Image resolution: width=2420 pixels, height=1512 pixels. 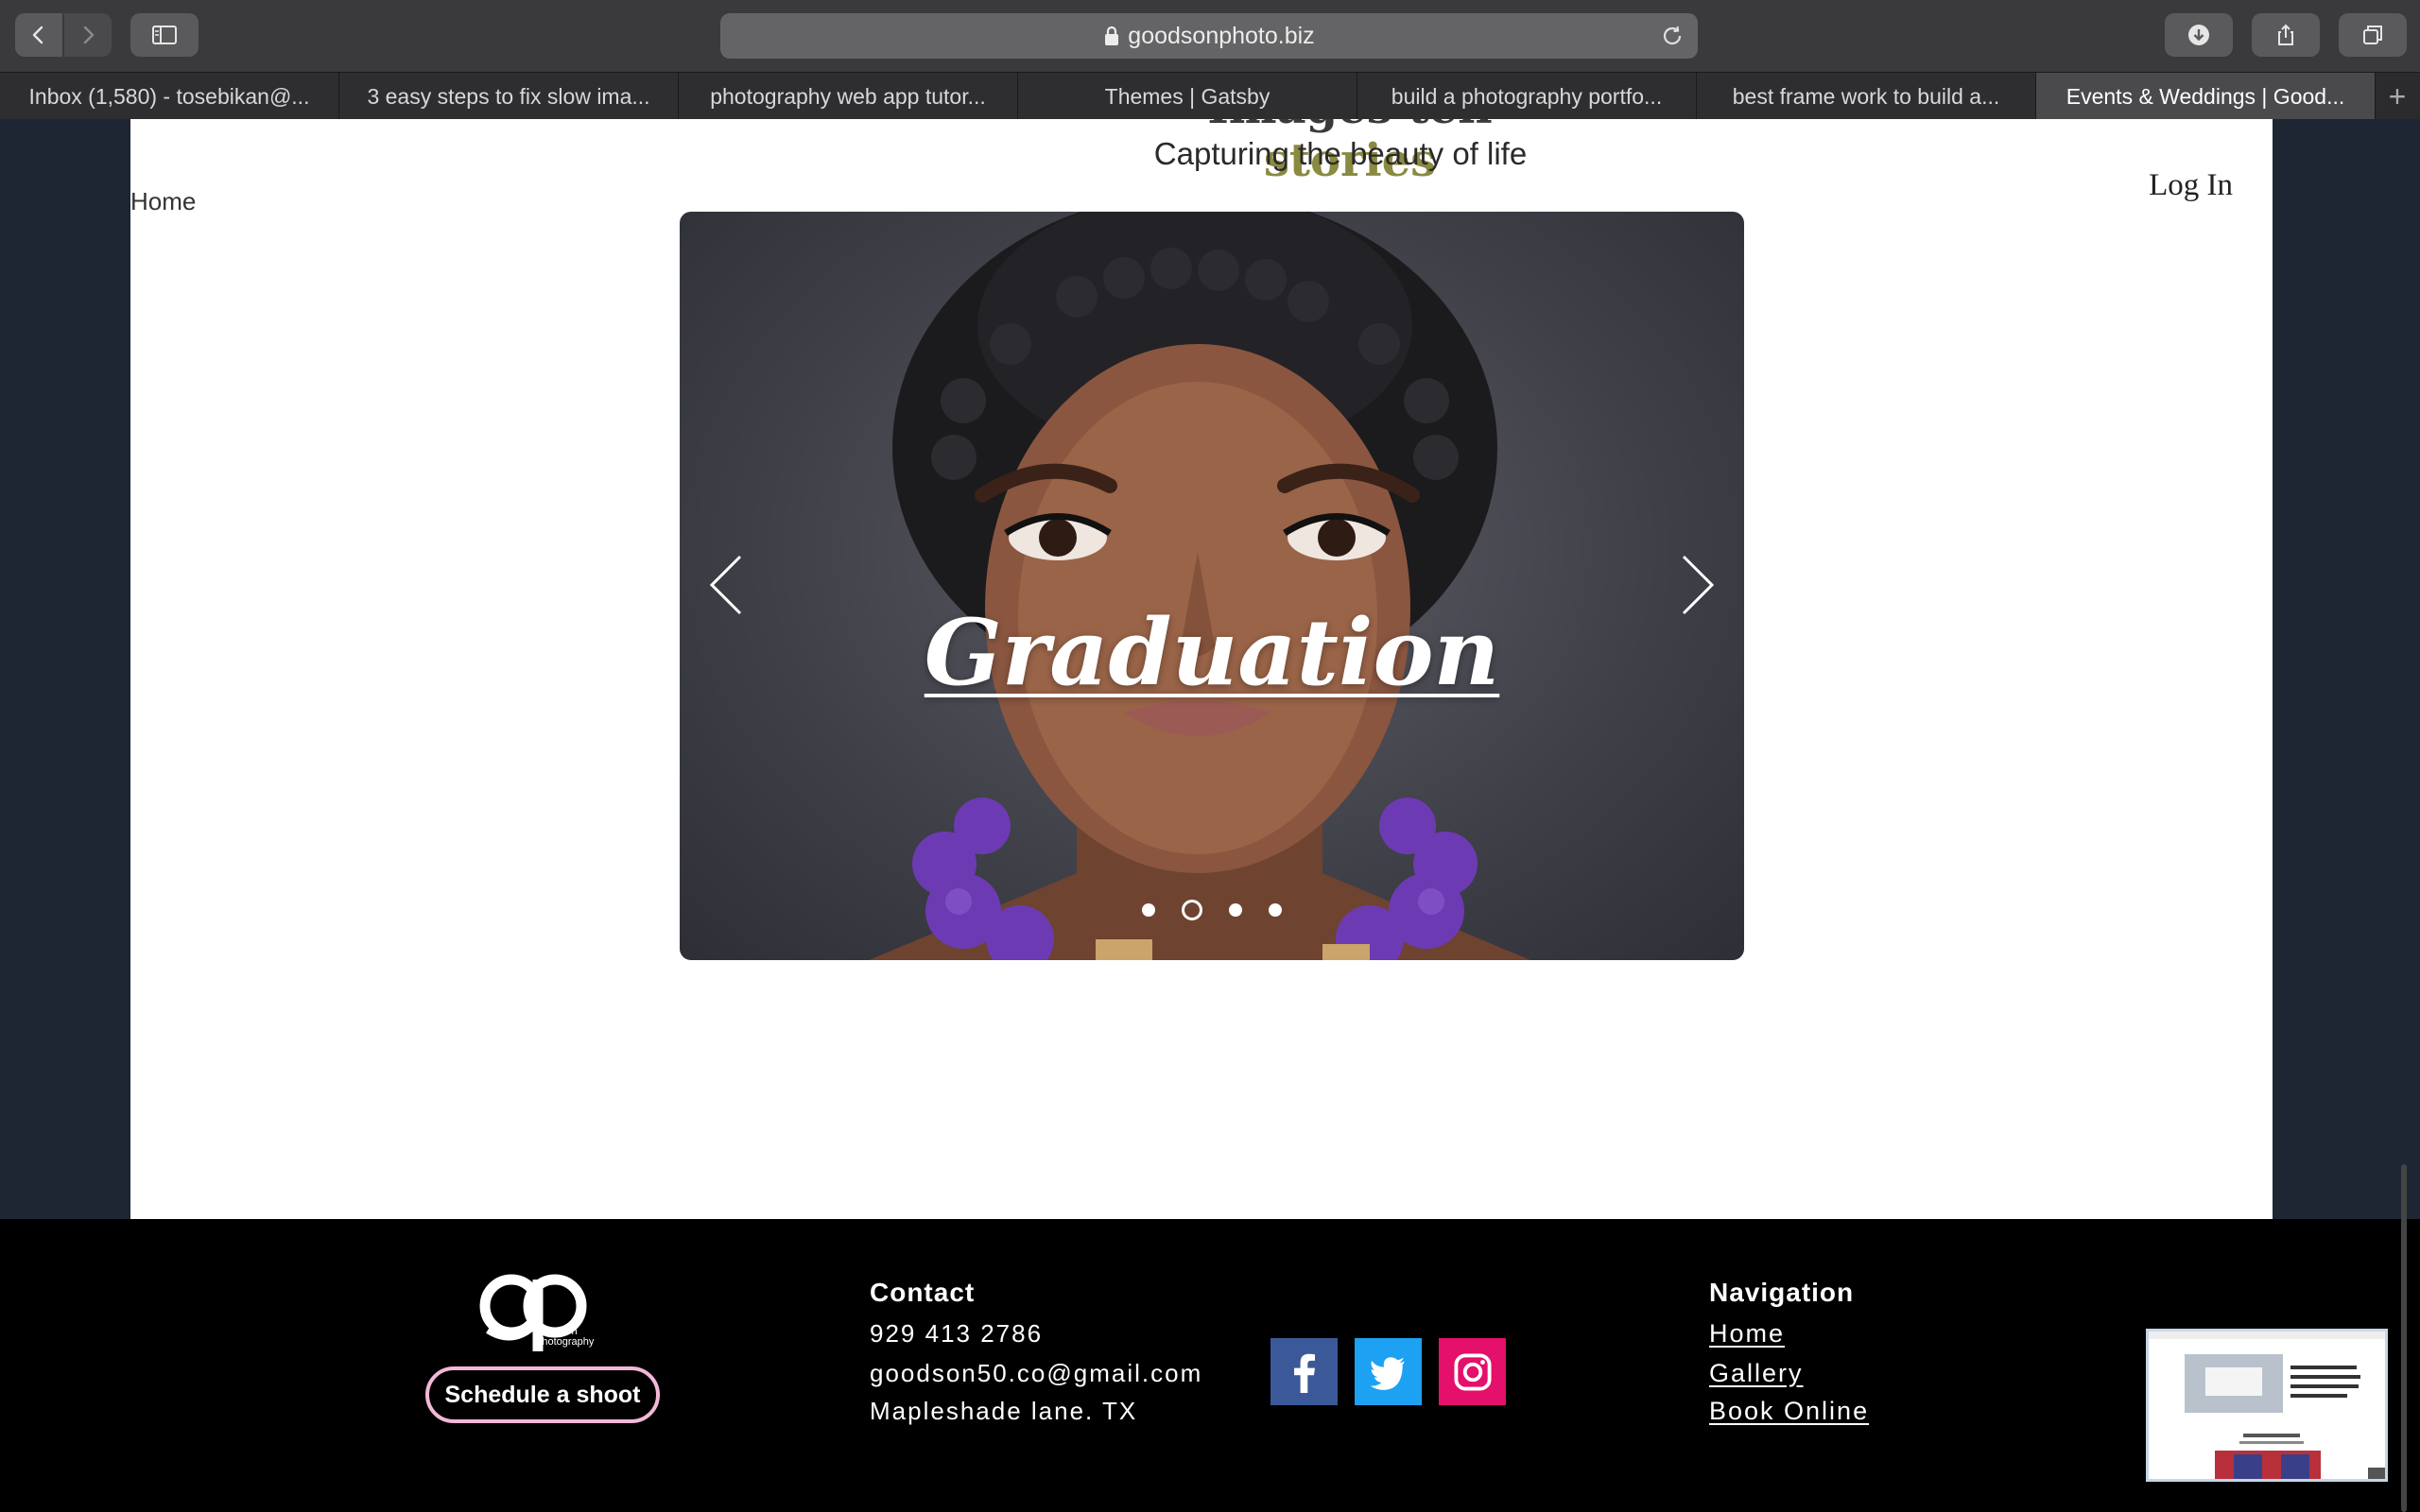 I want to click on tab-label: Themes | Gatsby, so click(x=1187, y=96).